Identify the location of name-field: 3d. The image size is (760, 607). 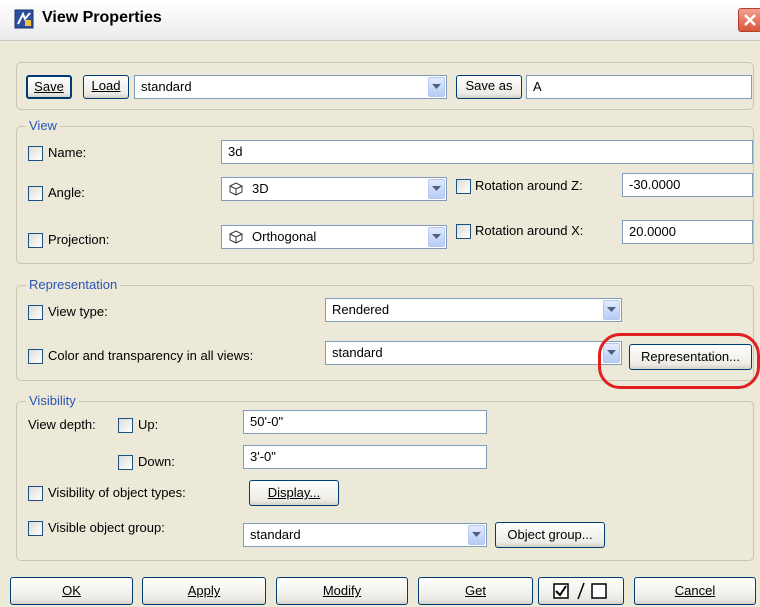
(487, 152).